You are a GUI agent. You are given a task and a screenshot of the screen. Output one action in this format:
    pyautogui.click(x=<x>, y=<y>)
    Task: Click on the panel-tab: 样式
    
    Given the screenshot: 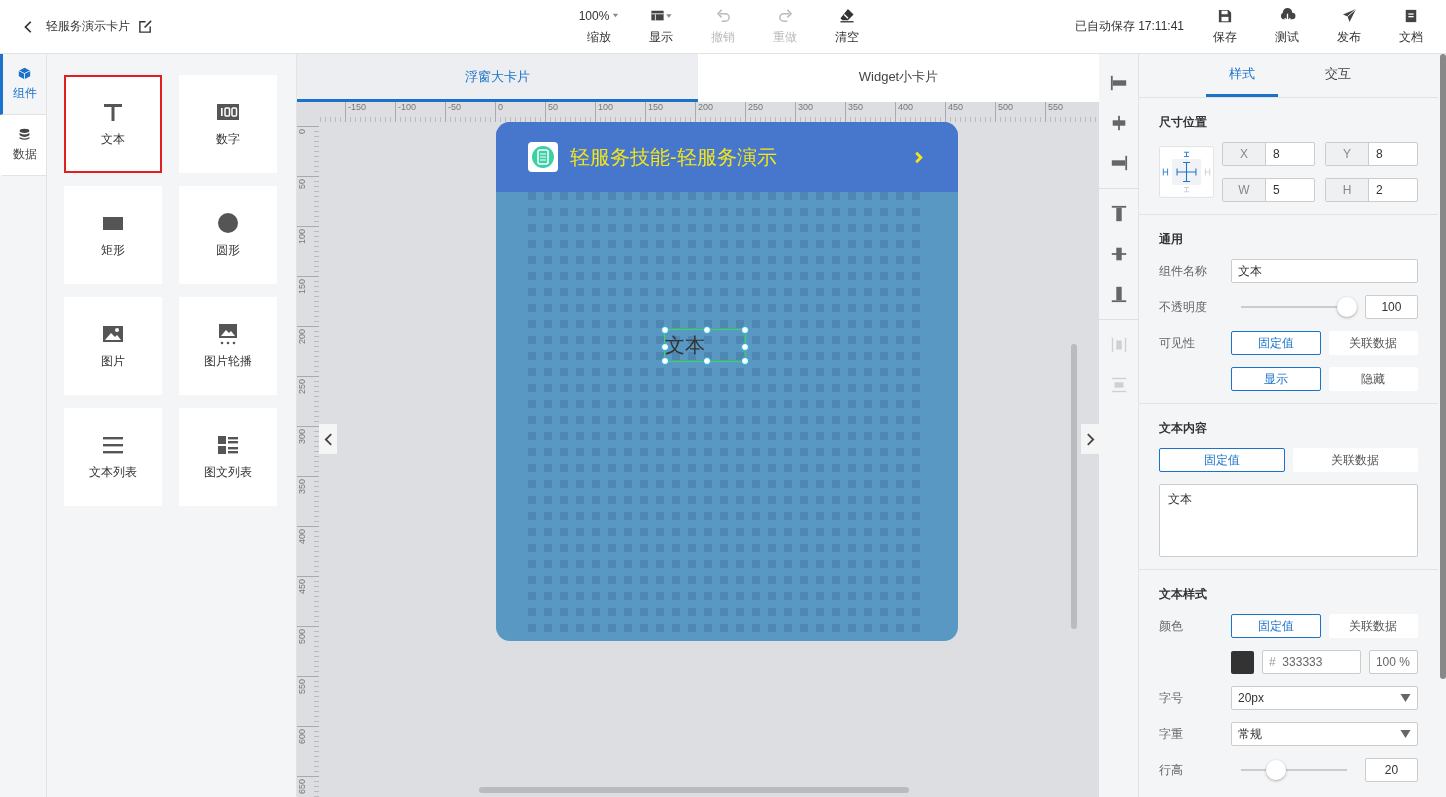 What is the action you would take?
    pyautogui.click(x=1242, y=75)
    